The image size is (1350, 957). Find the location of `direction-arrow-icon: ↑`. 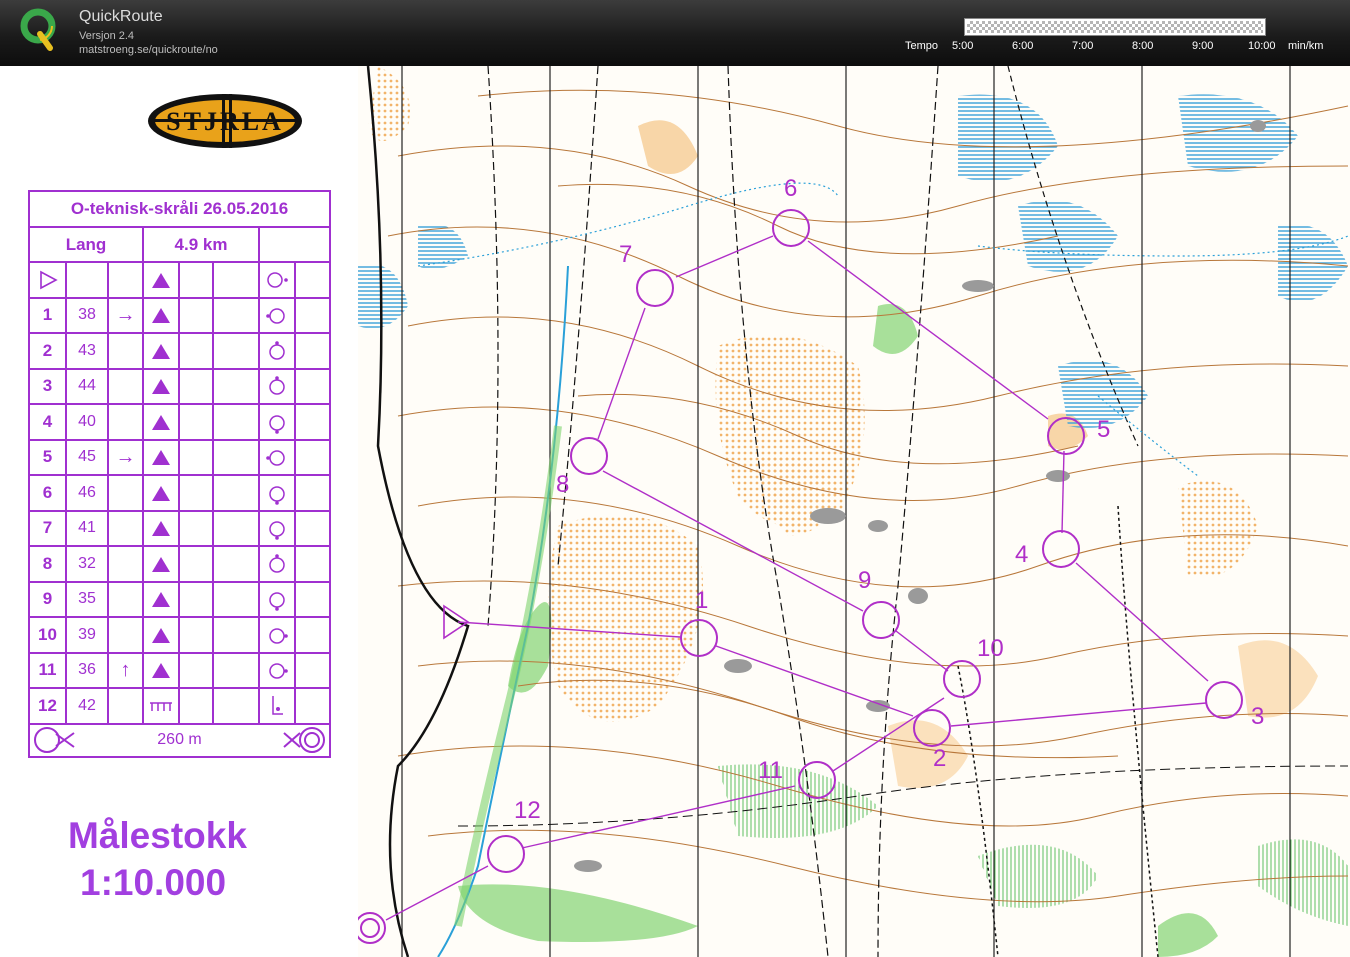

direction-arrow-icon: ↑ is located at coordinates (125, 669).